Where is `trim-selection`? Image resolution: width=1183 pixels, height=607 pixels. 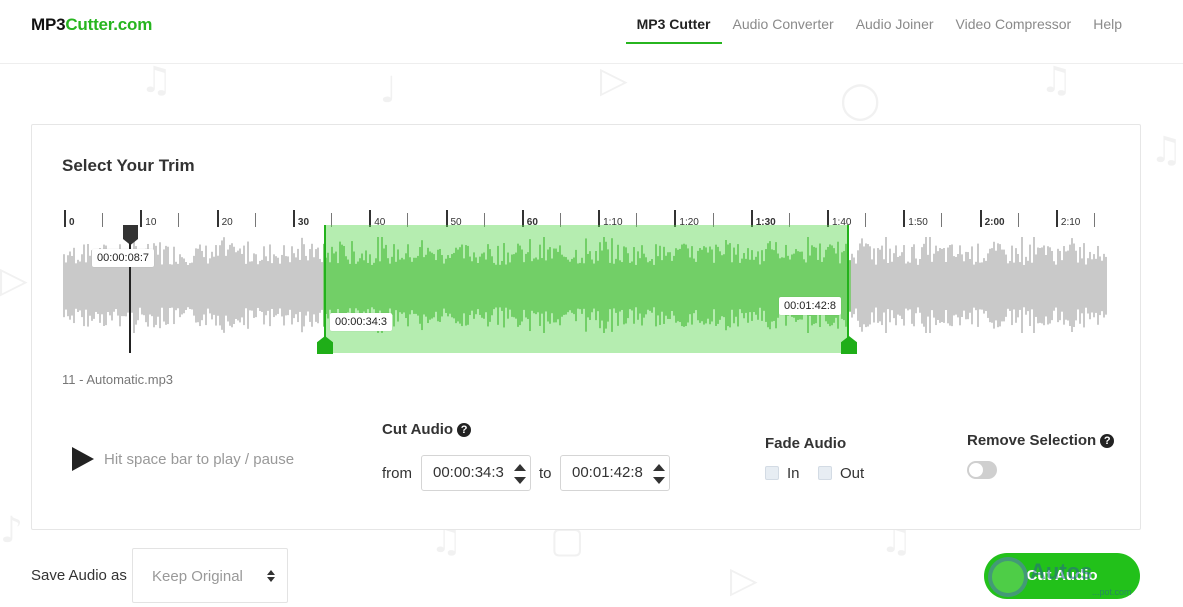
trim-selection is located at coordinates (586, 289).